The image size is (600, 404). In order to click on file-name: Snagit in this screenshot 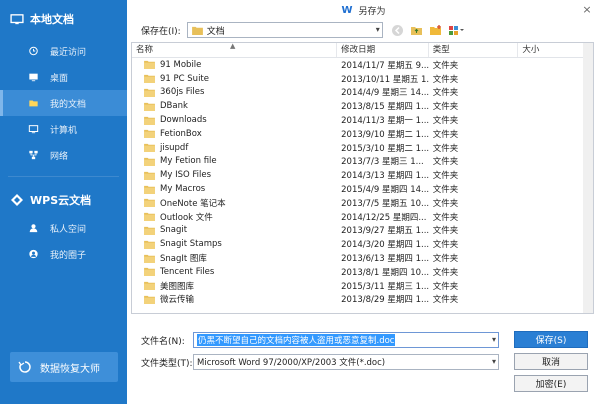, I will do `click(174, 230)`.